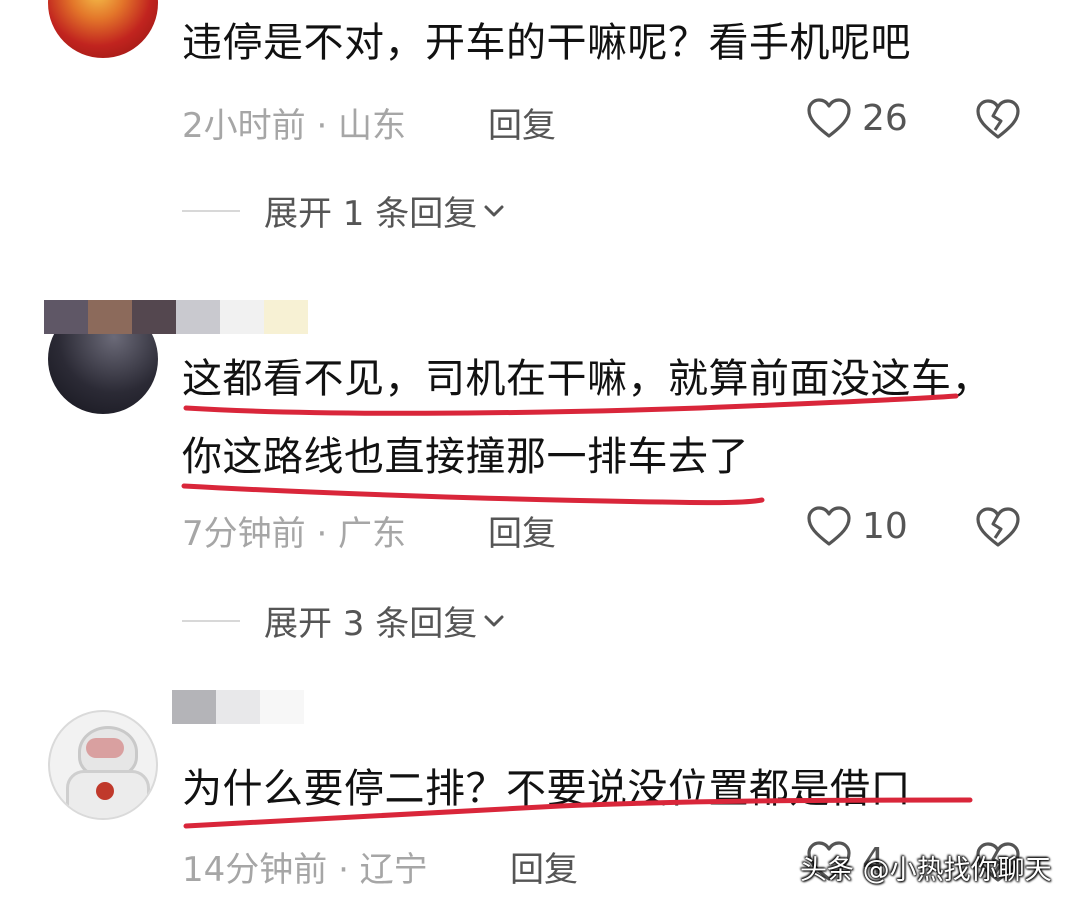 This screenshot has width=1080, height=909. What do you see at coordinates (371, 624) in the screenshot?
I see `expand-replies-label: 展开 3 条回复` at bounding box center [371, 624].